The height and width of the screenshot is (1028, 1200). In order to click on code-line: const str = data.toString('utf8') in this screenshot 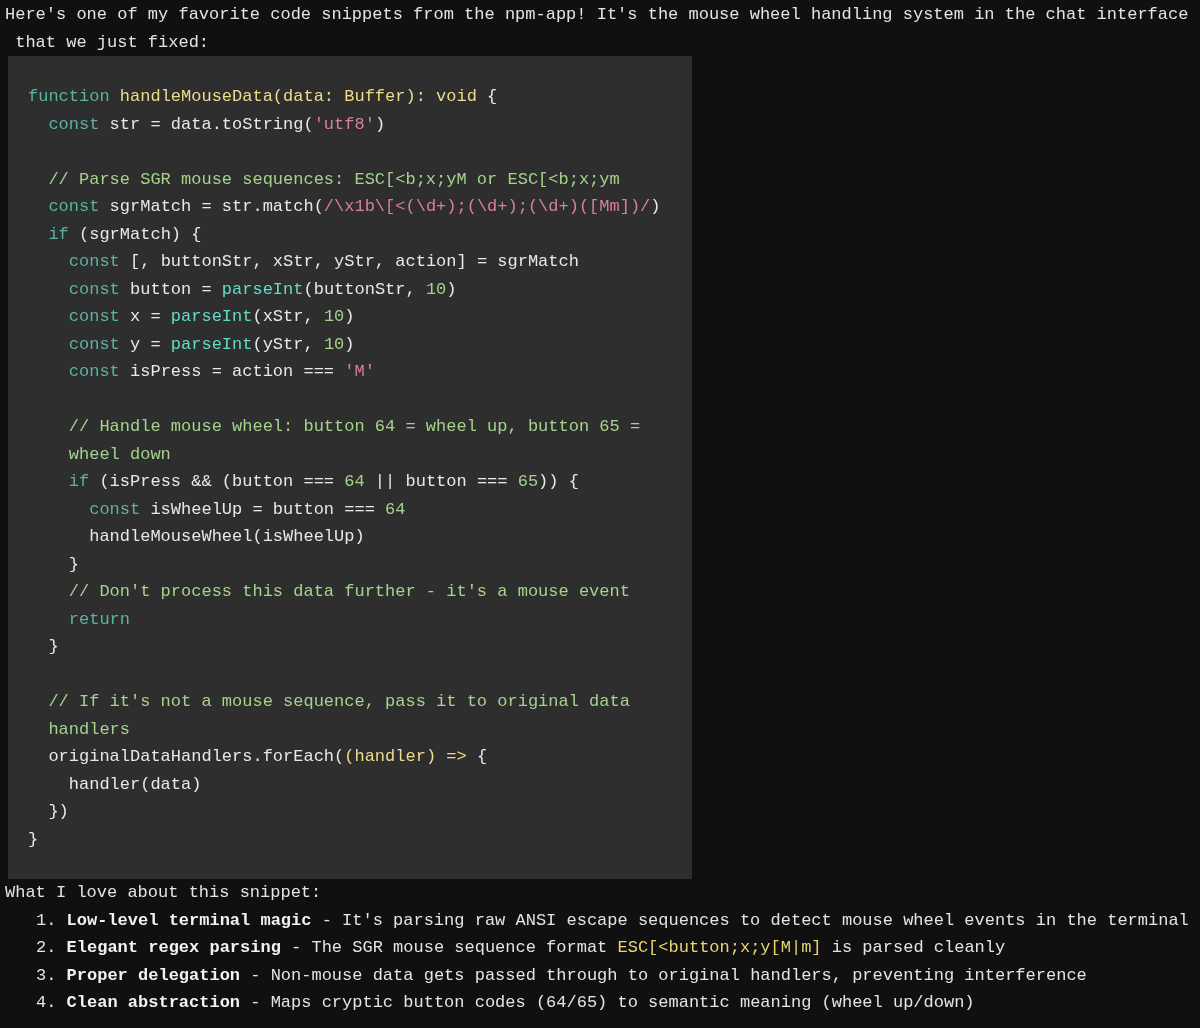, I will do `click(217, 124)`.